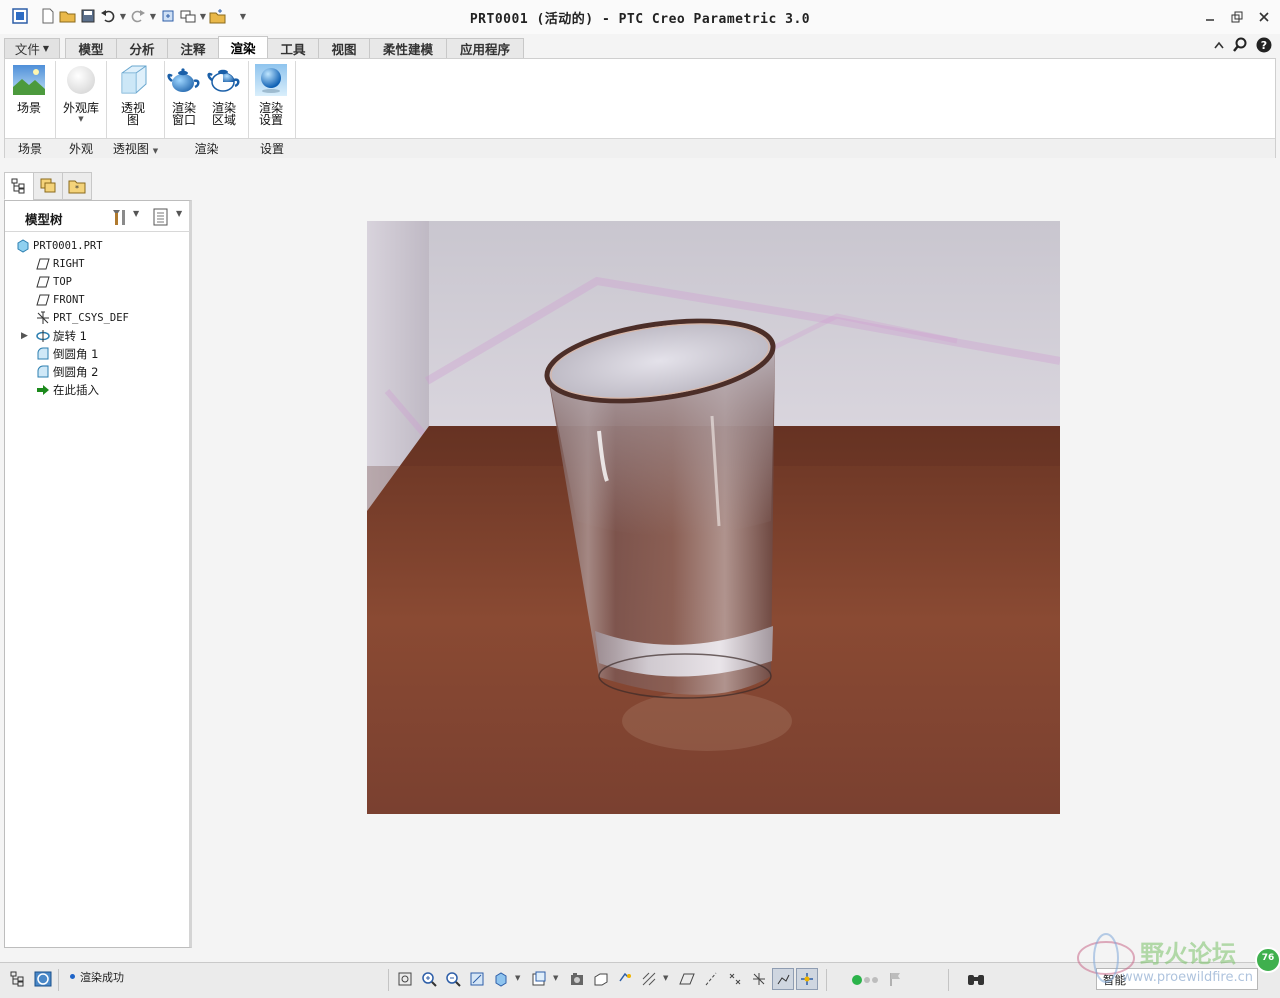  What do you see at coordinates (895, 979) in the screenshot?
I see `flag-icon` at bounding box center [895, 979].